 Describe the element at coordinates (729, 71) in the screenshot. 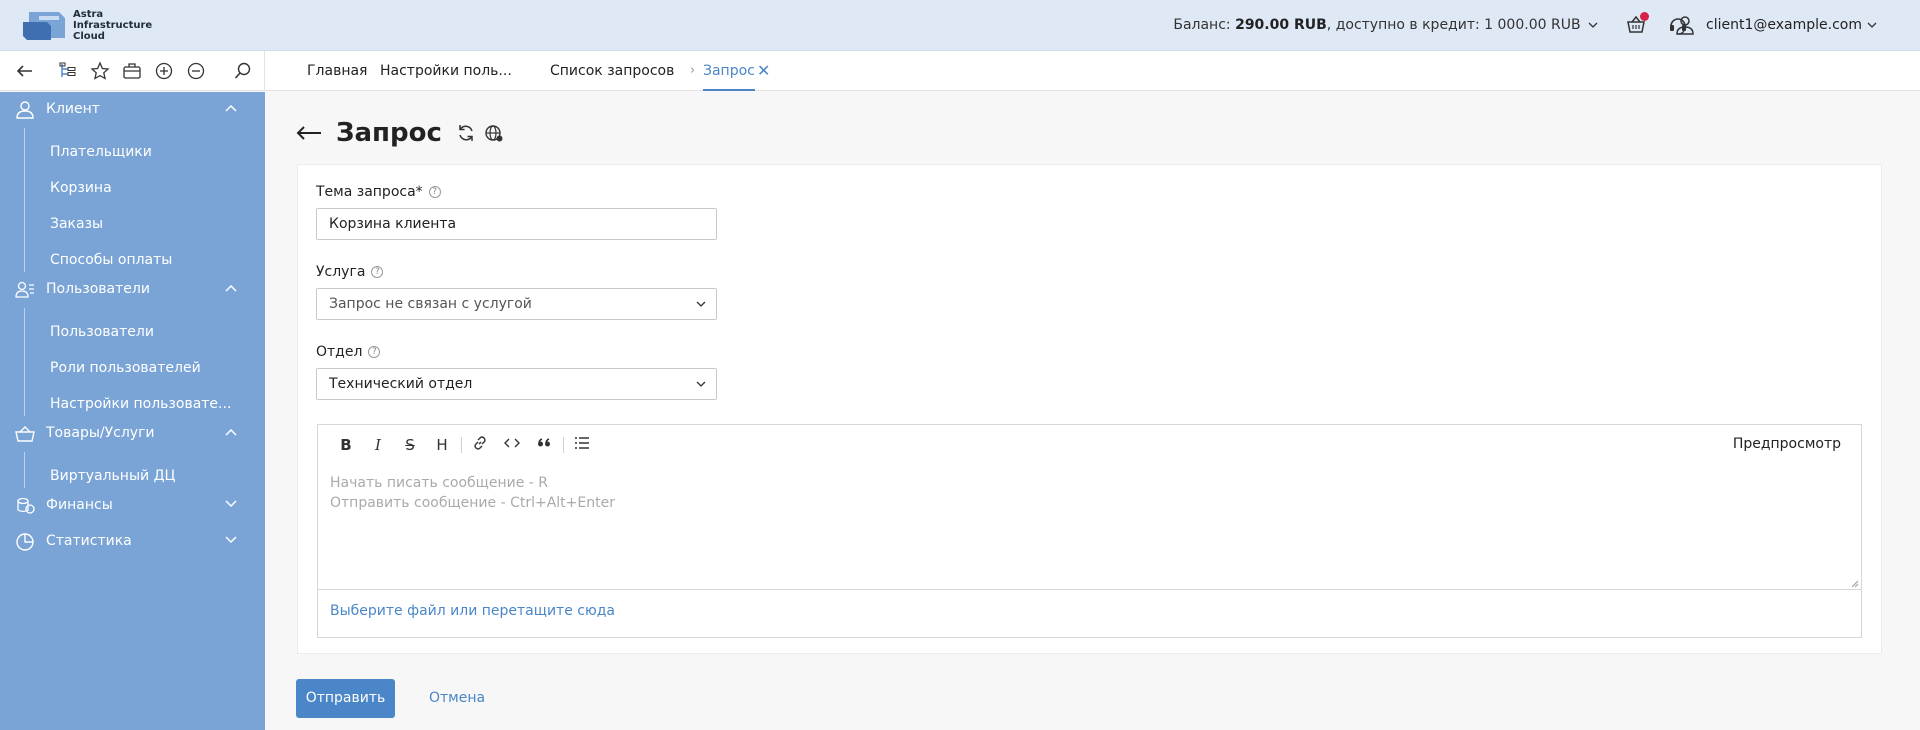

I see `tab-request: Запрос` at that location.